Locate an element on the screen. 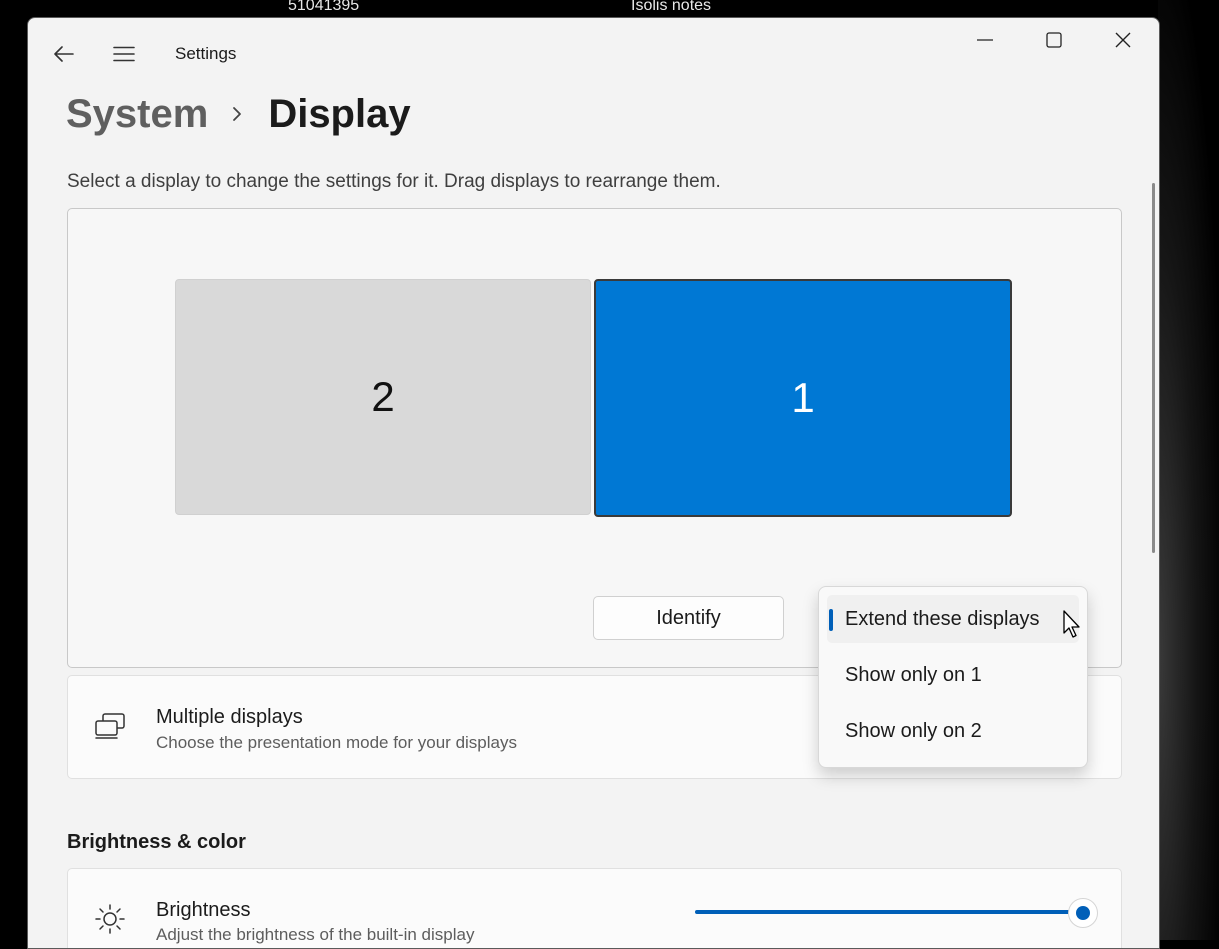 The image size is (1219, 949). breadcrumb: System Display is located at coordinates (238, 114).